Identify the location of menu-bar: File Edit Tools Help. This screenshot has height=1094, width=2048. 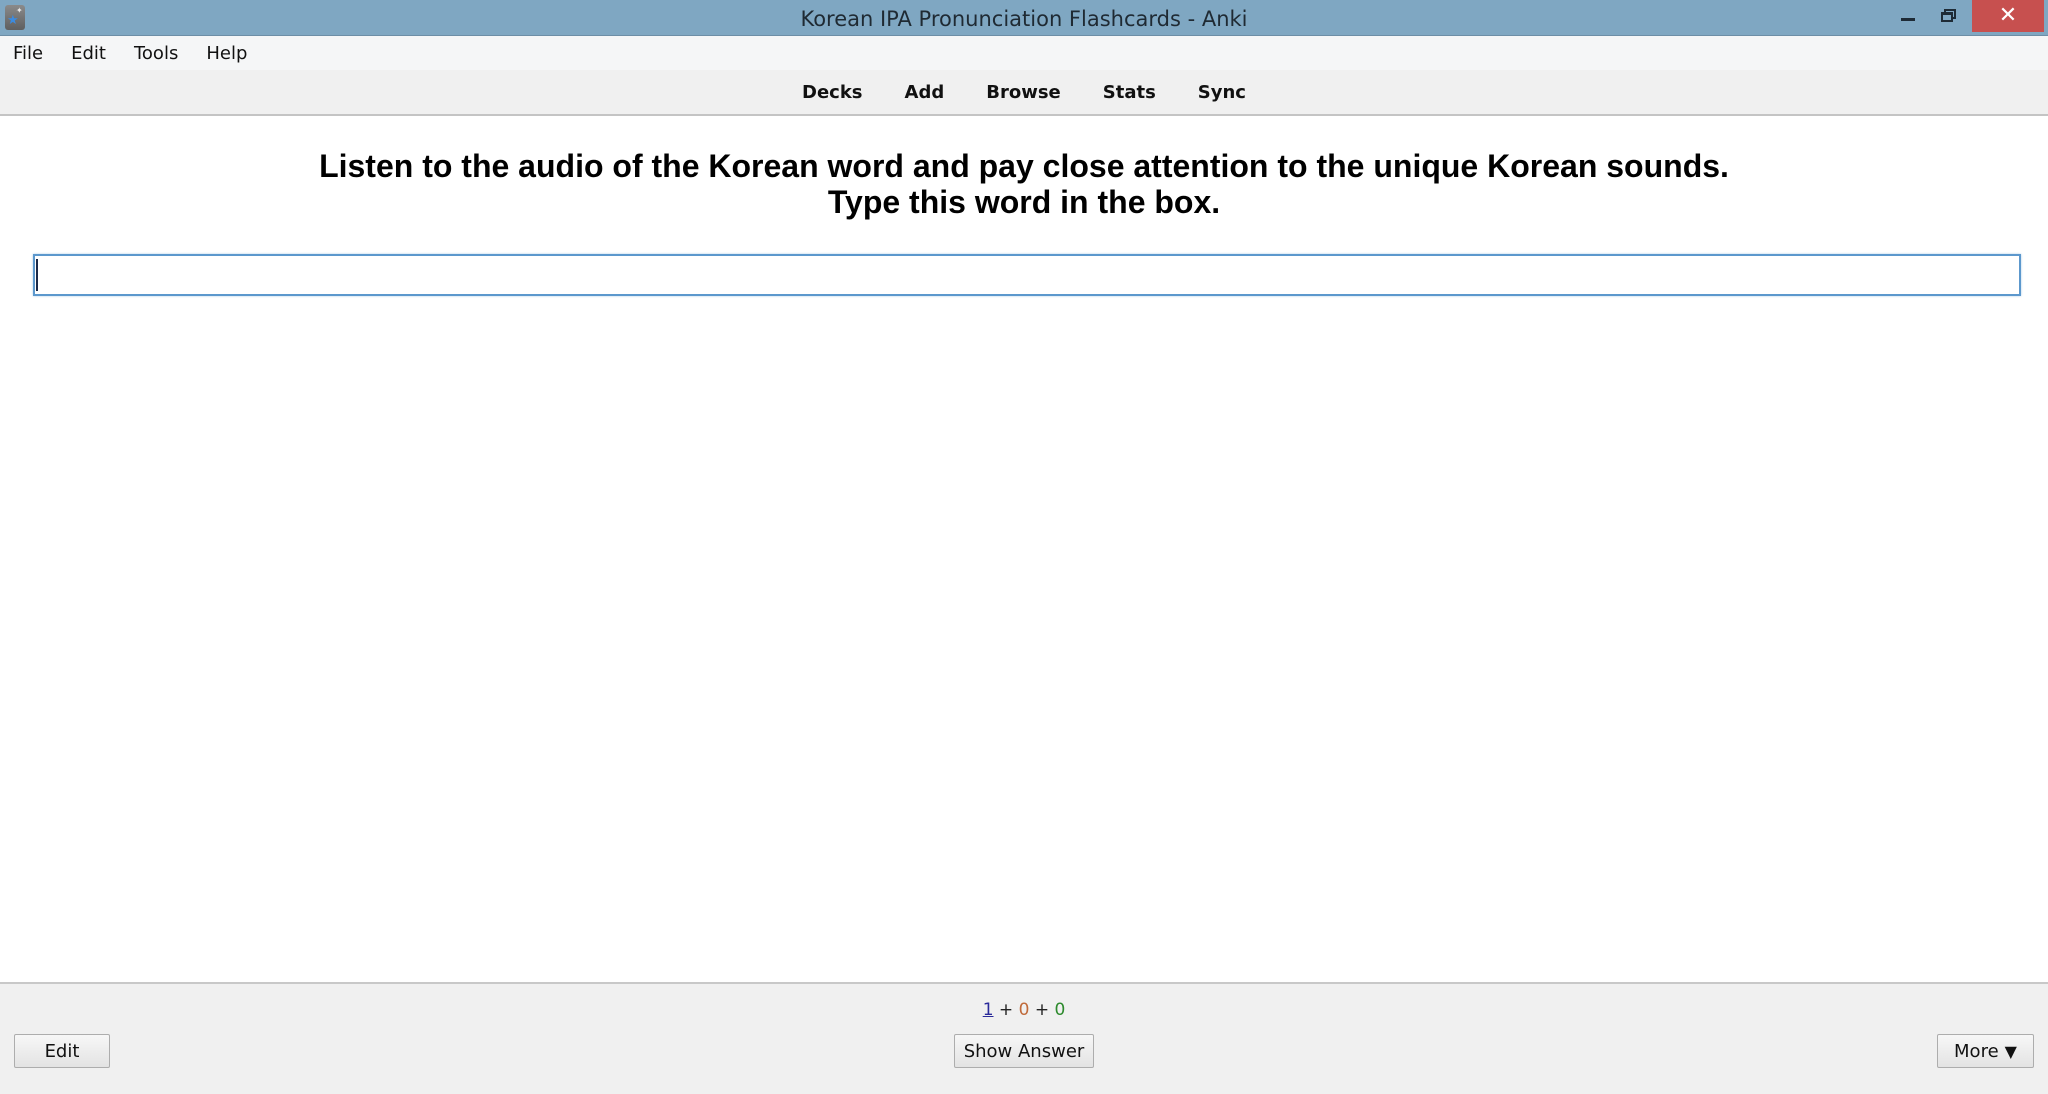
(1024, 53).